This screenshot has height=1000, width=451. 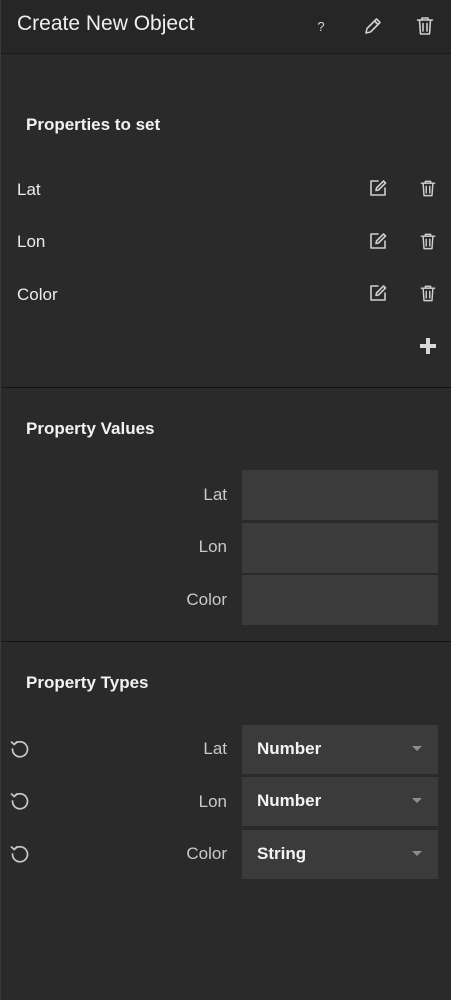 I want to click on property-label: Lon, so click(x=31, y=241).